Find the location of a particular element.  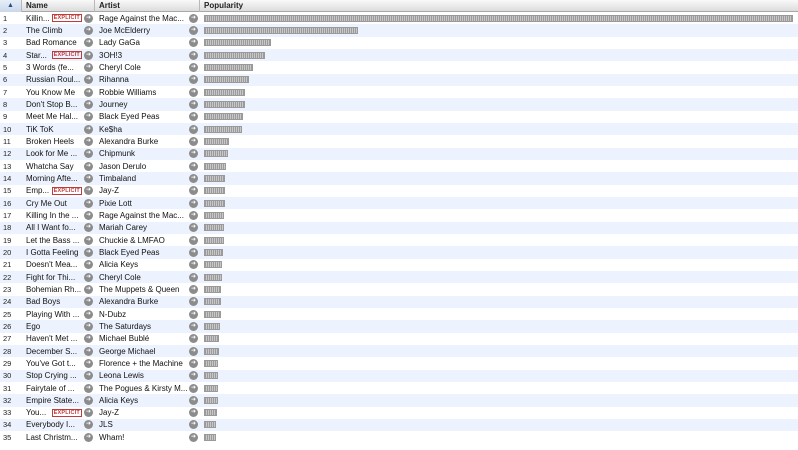

table-row: 10 TiK ToK ➜ Ke$ha ➜ is located at coordinates (399, 129).